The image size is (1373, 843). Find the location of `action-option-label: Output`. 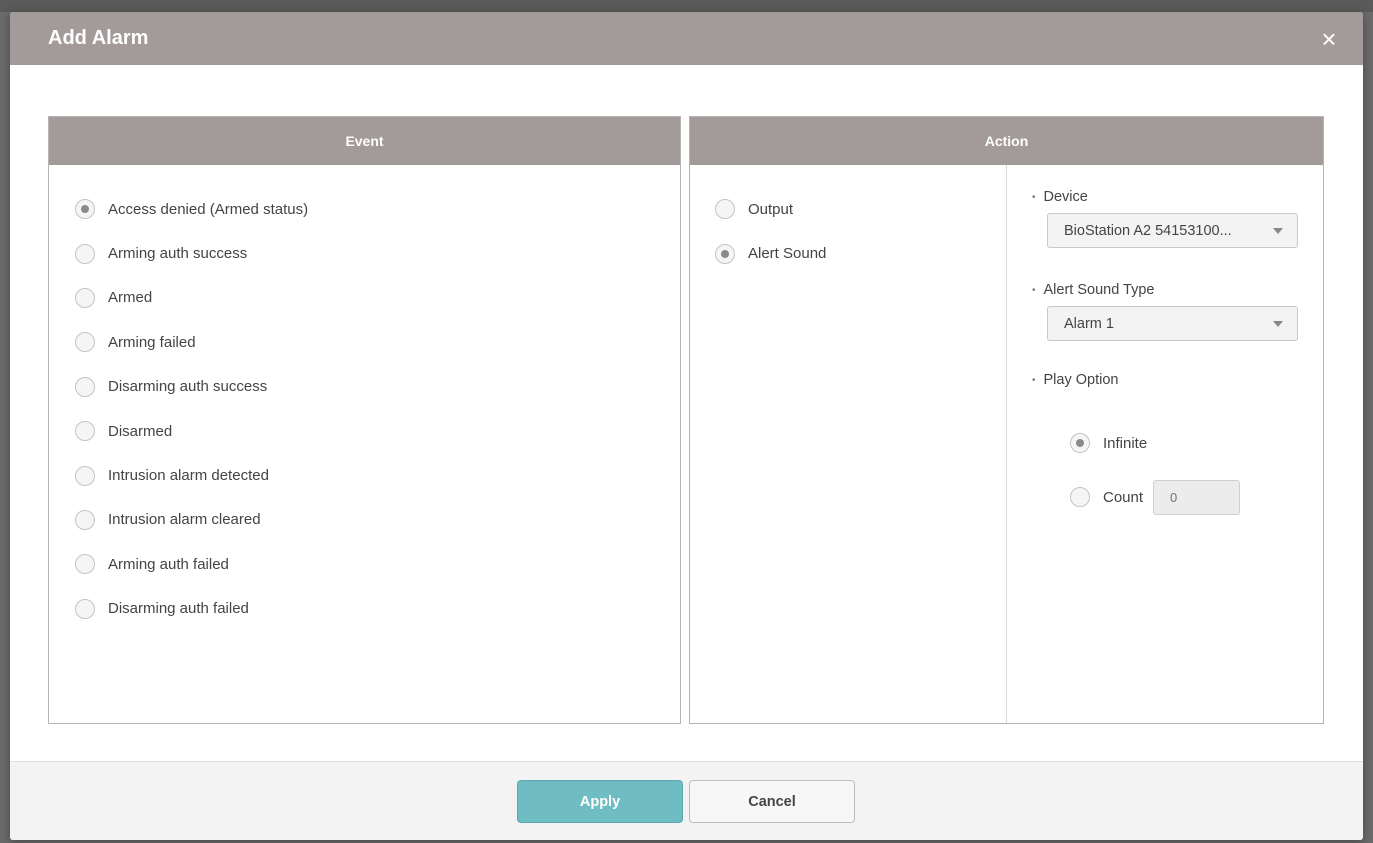

action-option-label: Output is located at coordinates (771, 209).